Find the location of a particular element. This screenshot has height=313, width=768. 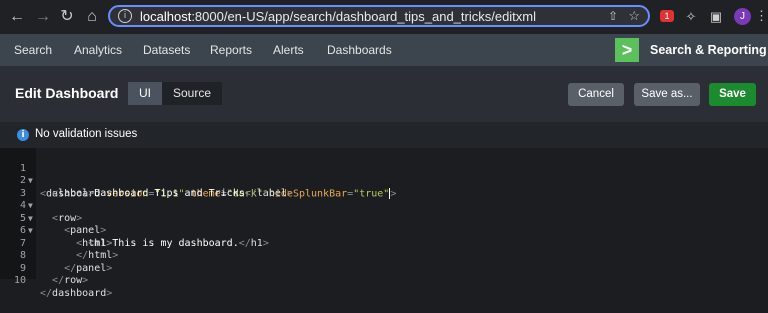

extensions-puzzle-icon: ✧ is located at coordinates (691, 17).